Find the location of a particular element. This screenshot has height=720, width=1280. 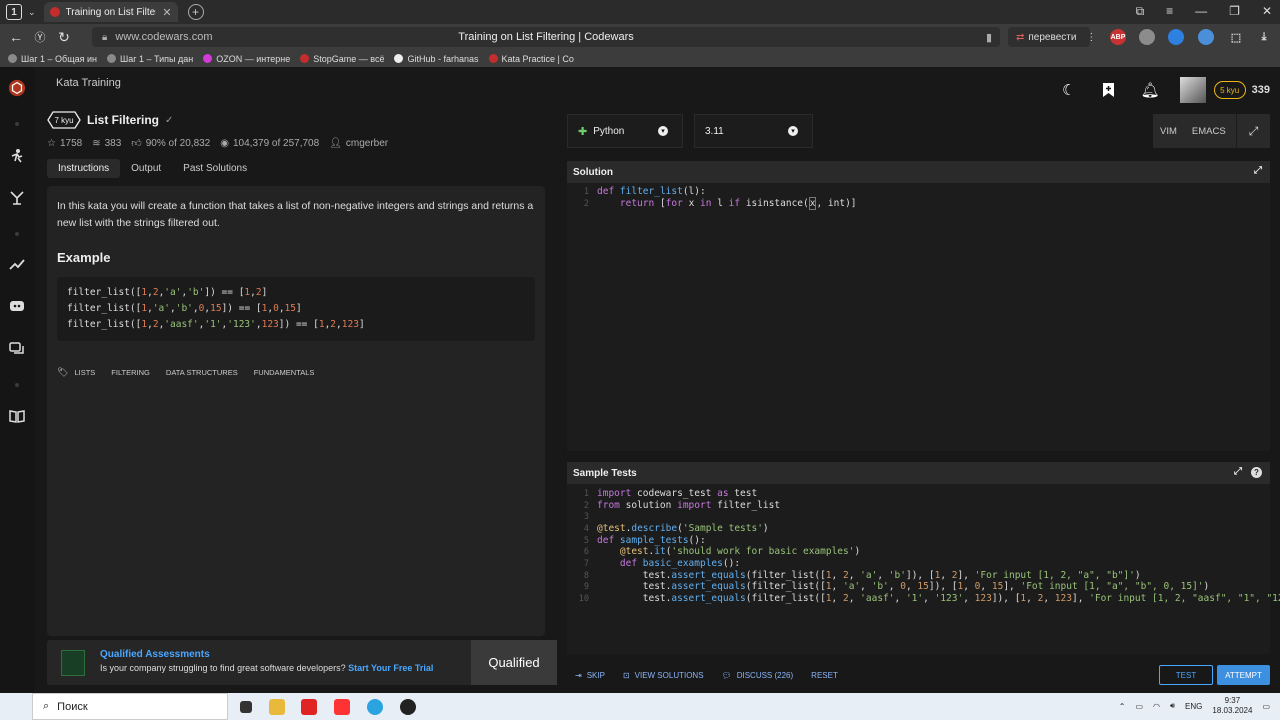

globe-icon is located at coordinates (1147, 37).